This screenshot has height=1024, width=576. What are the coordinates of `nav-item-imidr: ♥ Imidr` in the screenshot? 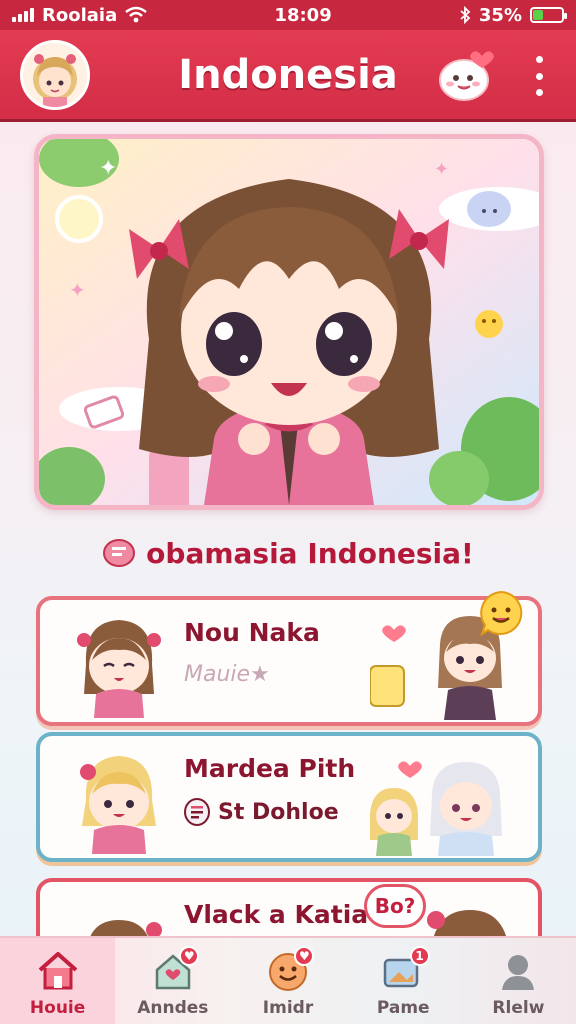 It's located at (287, 981).